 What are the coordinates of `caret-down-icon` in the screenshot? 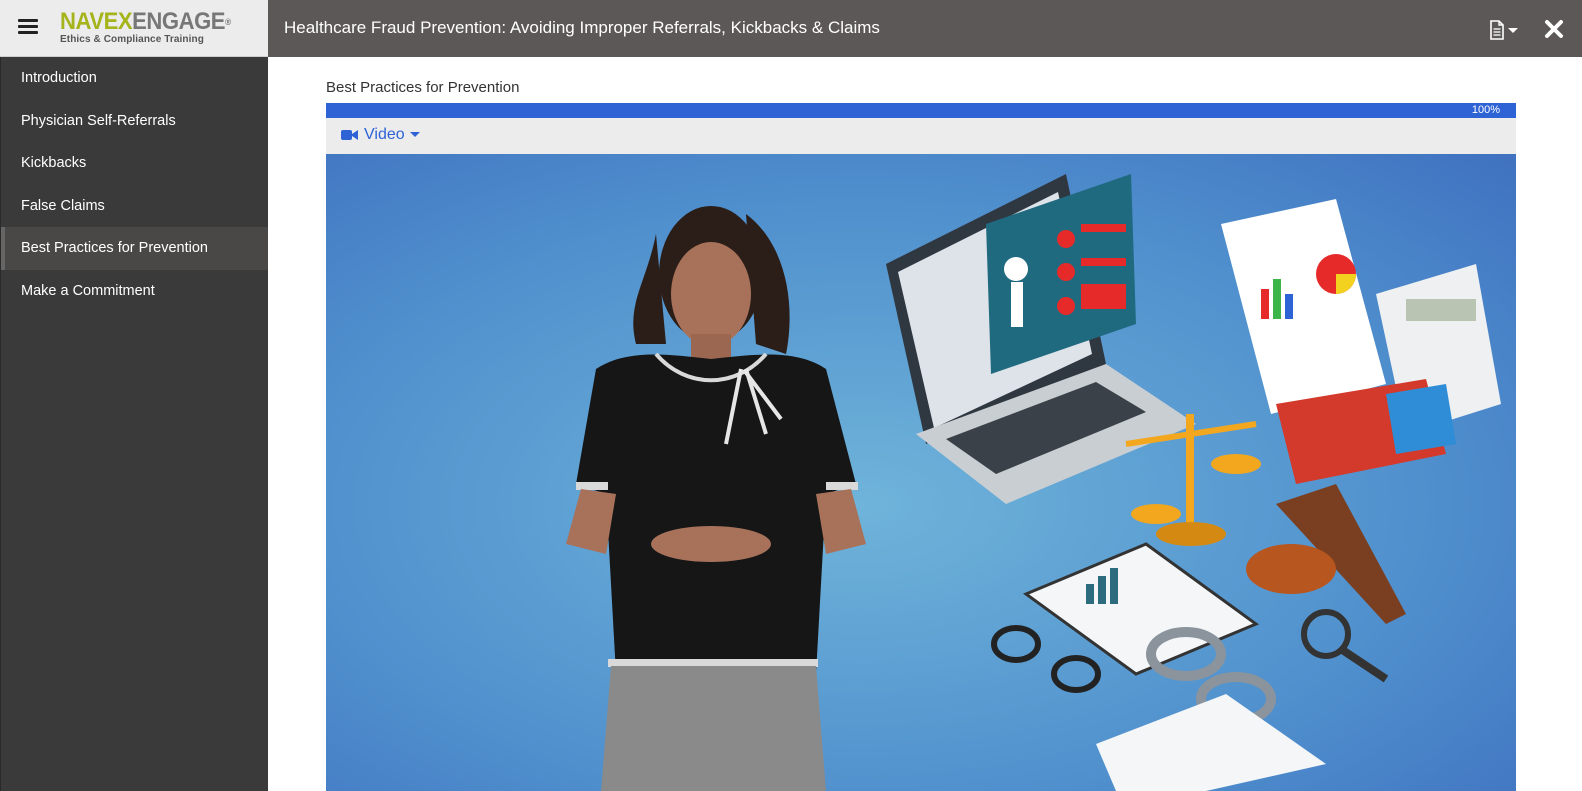 It's located at (414, 134).